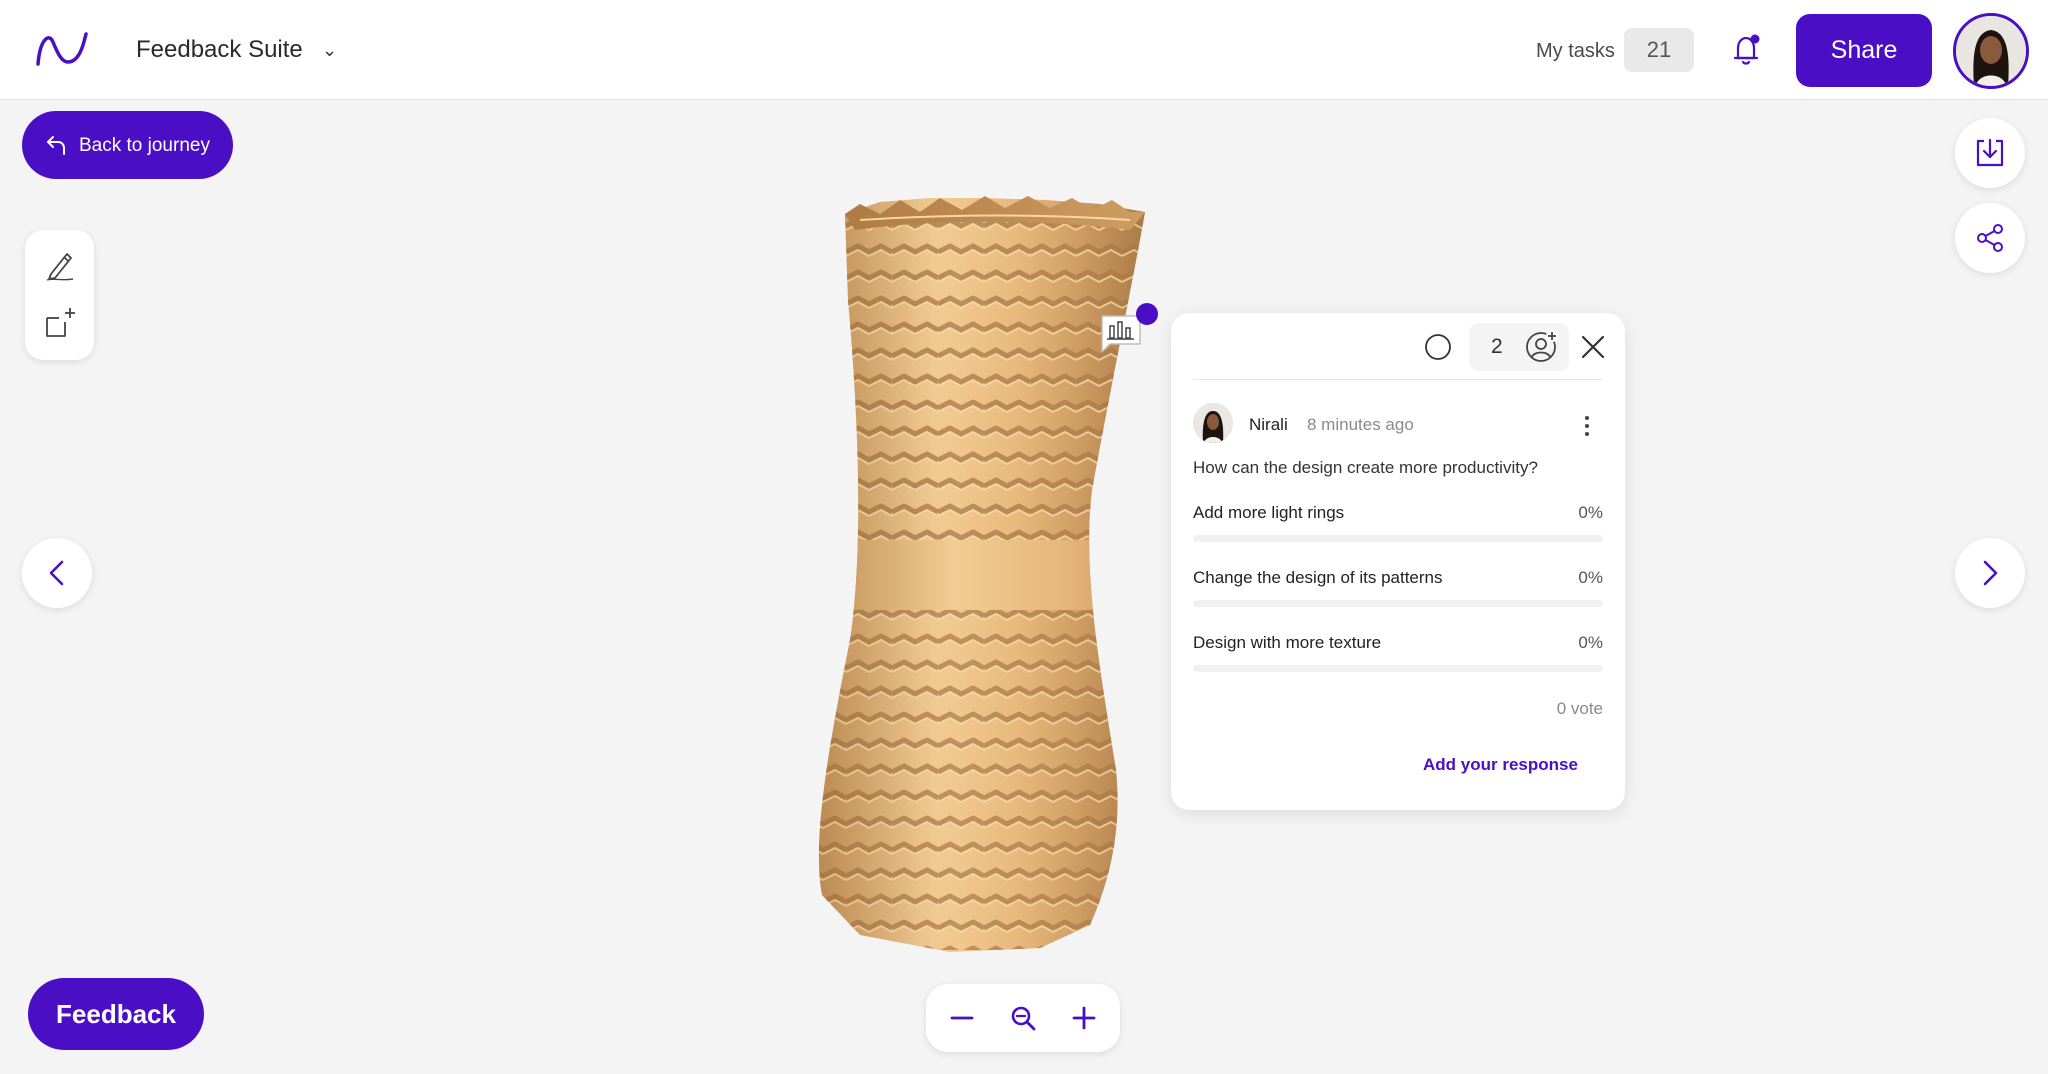 The image size is (2048, 1074). What do you see at coordinates (1360, 424) in the screenshot?
I see `comment-time: 8 minutes ago` at bounding box center [1360, 424].